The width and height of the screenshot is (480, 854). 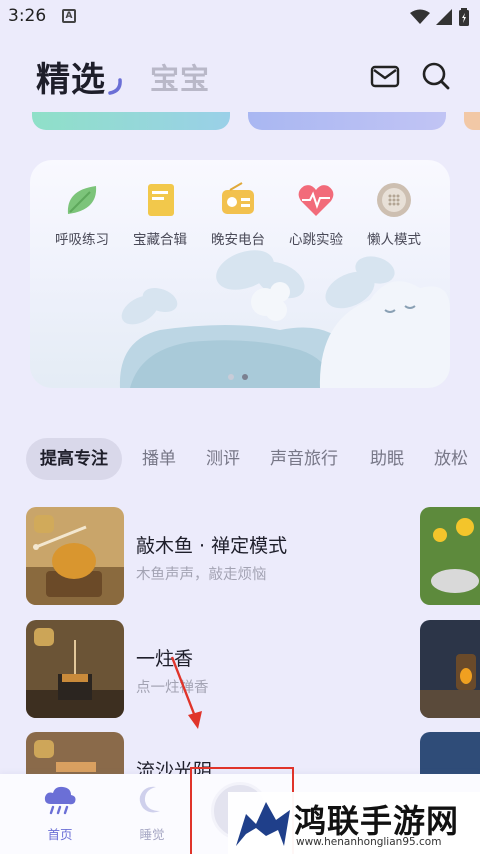 What do you see at coordinates (82, 200) in the screenshot?
I see `leaf-icon` at bounding box center [82, 200].